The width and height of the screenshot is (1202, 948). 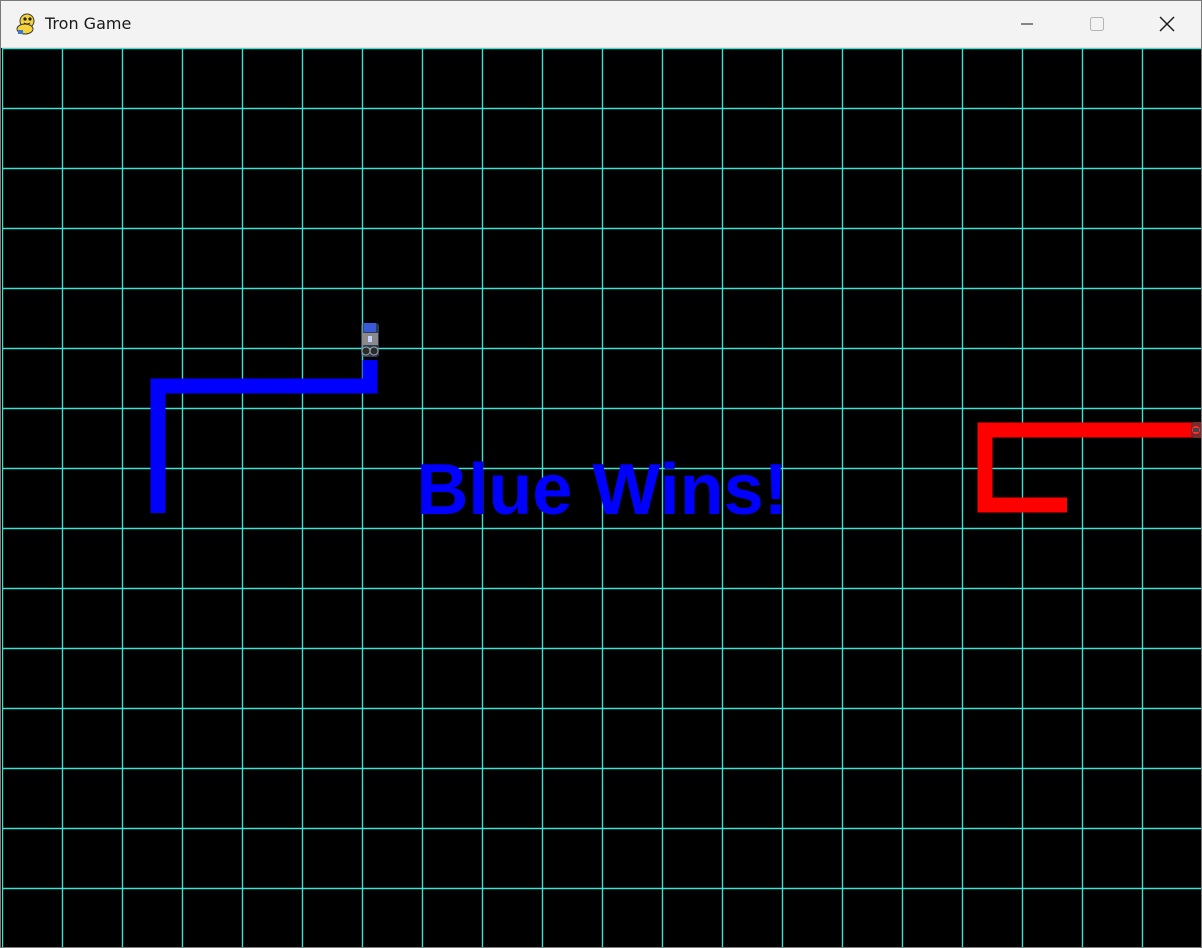 I want to click on close-icon, so click(x=1167, y=24).